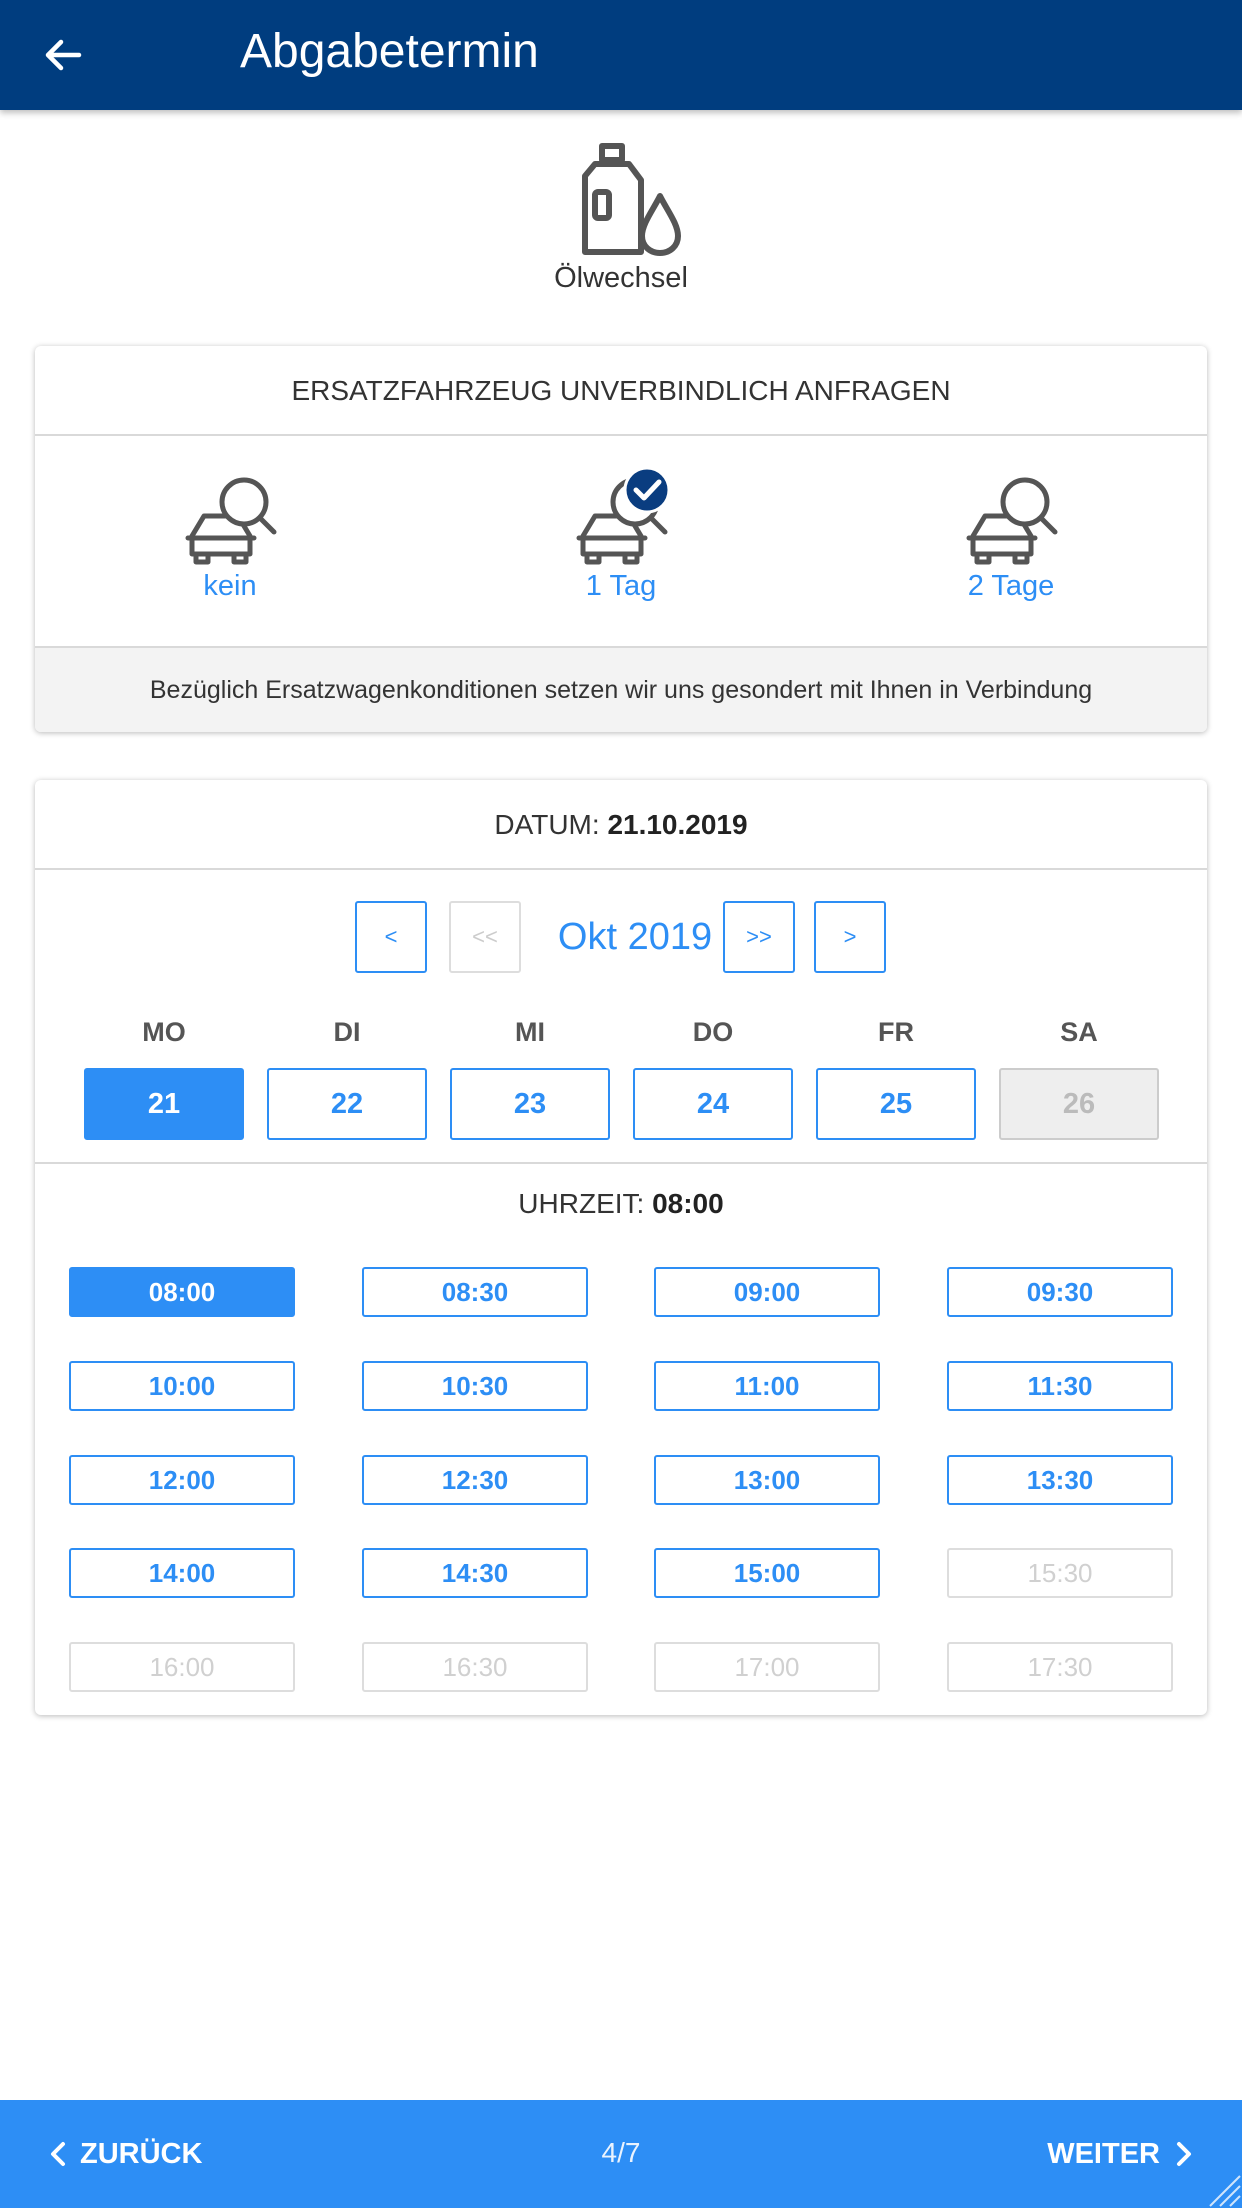  I want to click on day-button: 23, so click(530, 1104).